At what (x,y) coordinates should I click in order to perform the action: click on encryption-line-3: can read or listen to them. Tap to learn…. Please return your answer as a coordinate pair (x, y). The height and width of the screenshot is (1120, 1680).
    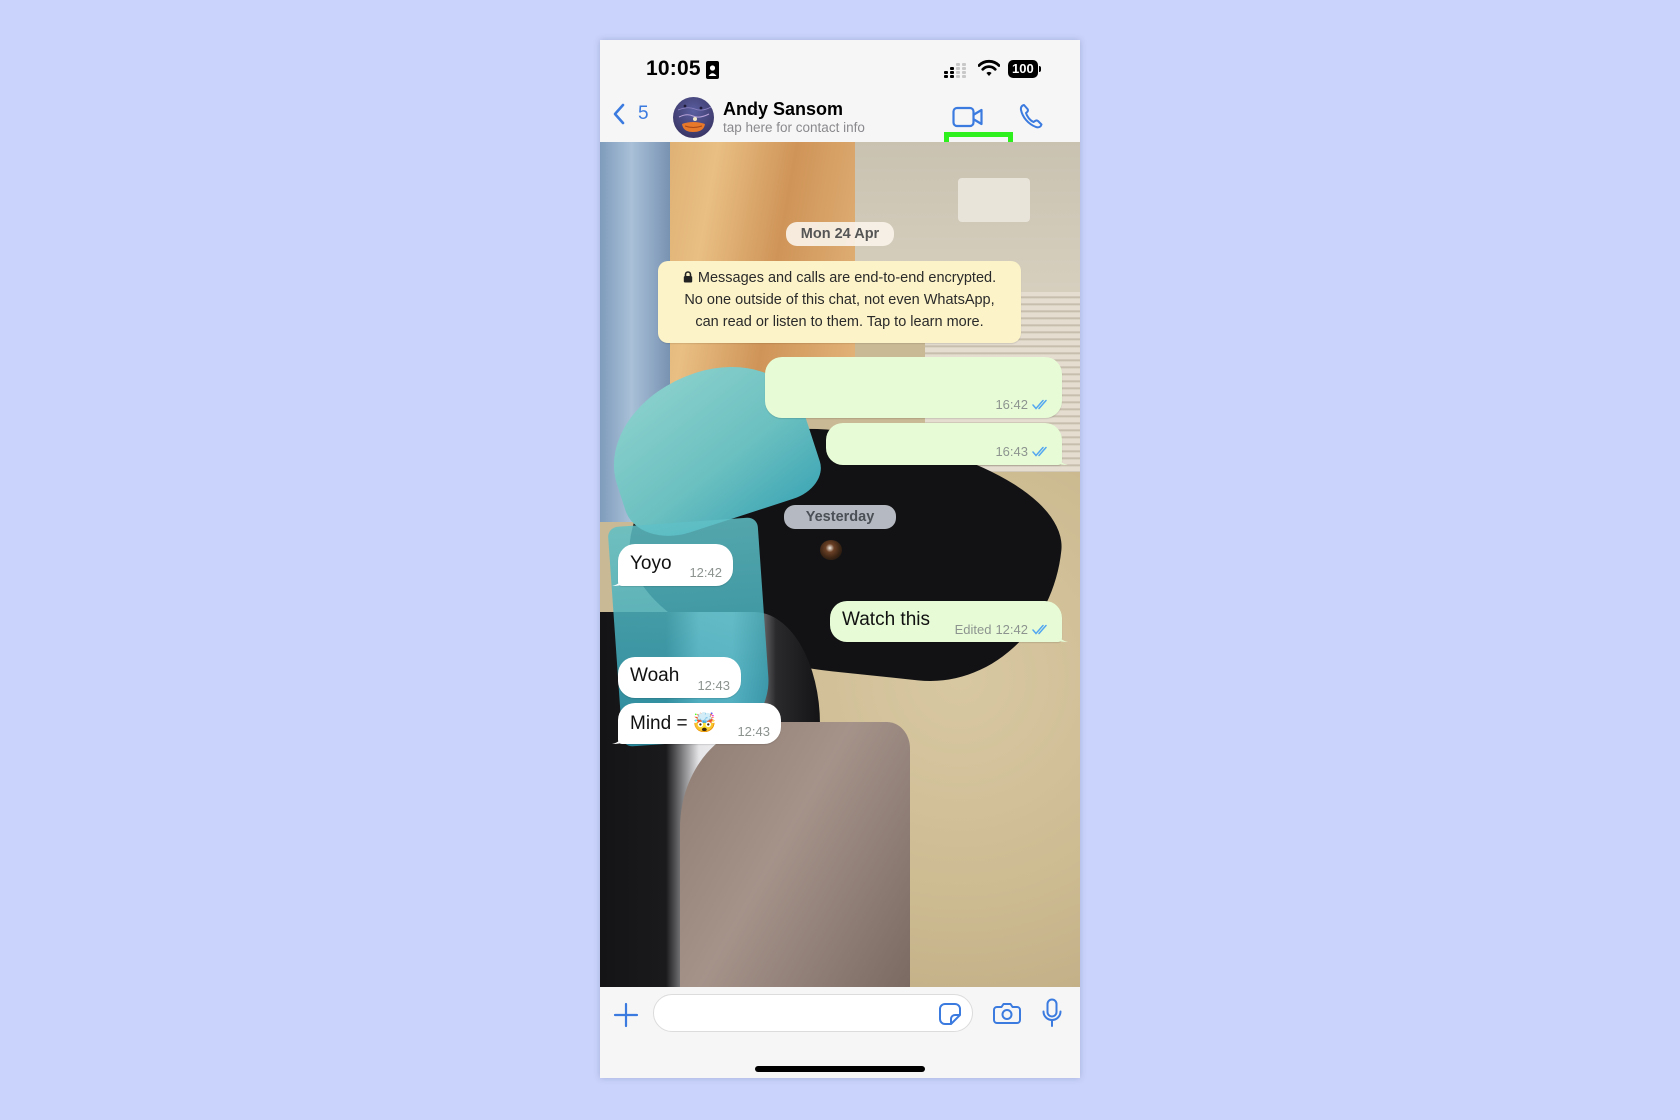
    Looking at the image, I should click on (839, 322).